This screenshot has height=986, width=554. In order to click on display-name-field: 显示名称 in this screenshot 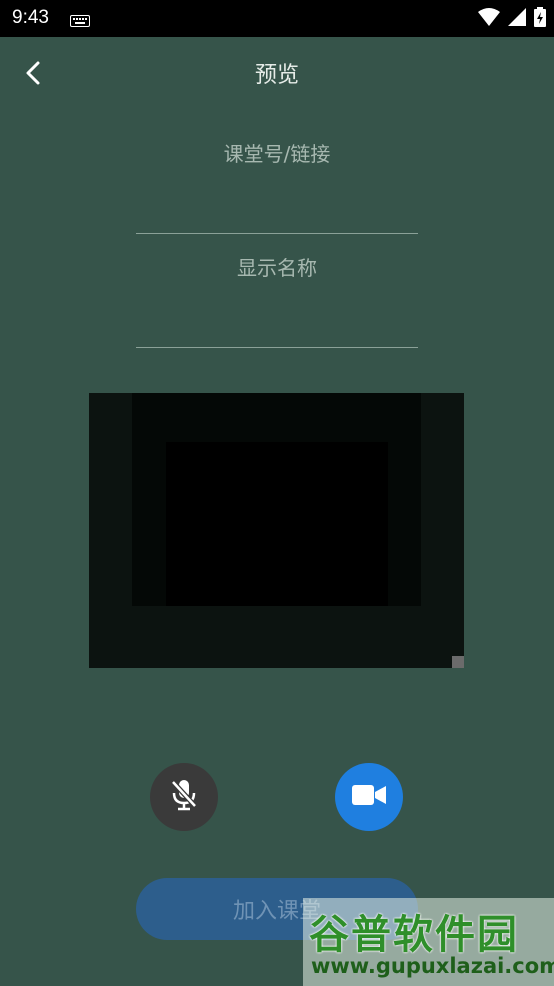, I will do `click(277, 300)`.